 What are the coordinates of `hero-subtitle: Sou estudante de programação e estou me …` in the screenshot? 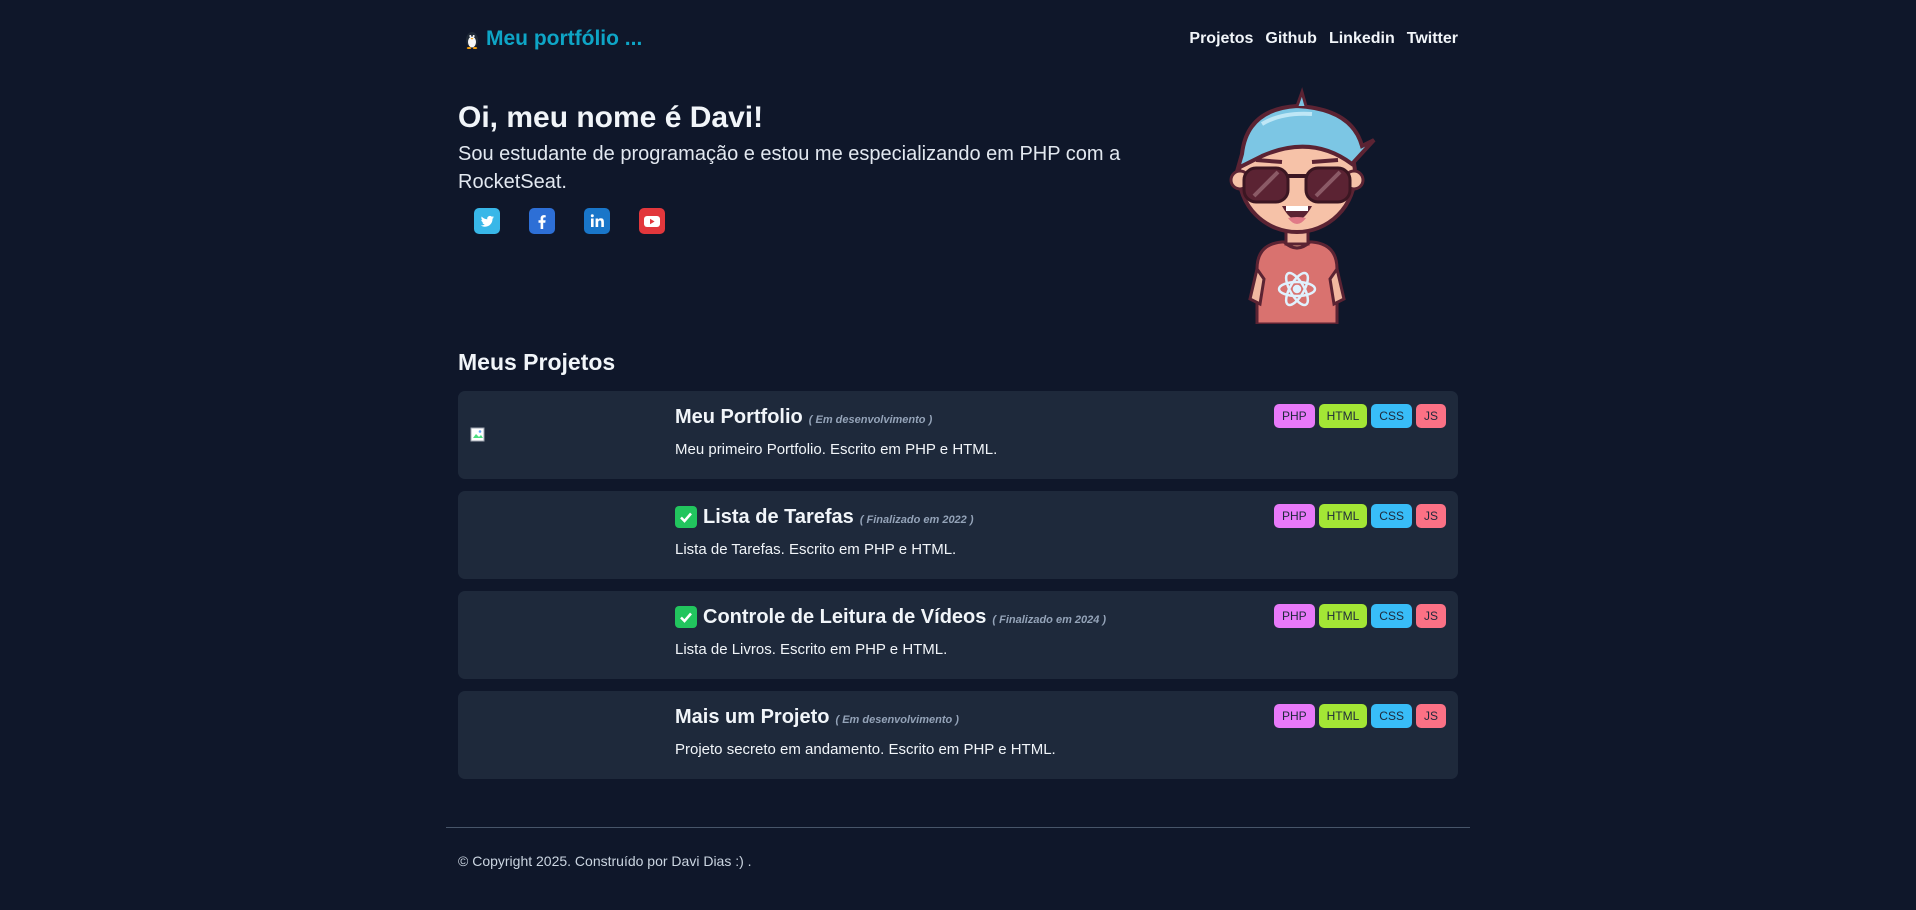 It's located at (789, 168).